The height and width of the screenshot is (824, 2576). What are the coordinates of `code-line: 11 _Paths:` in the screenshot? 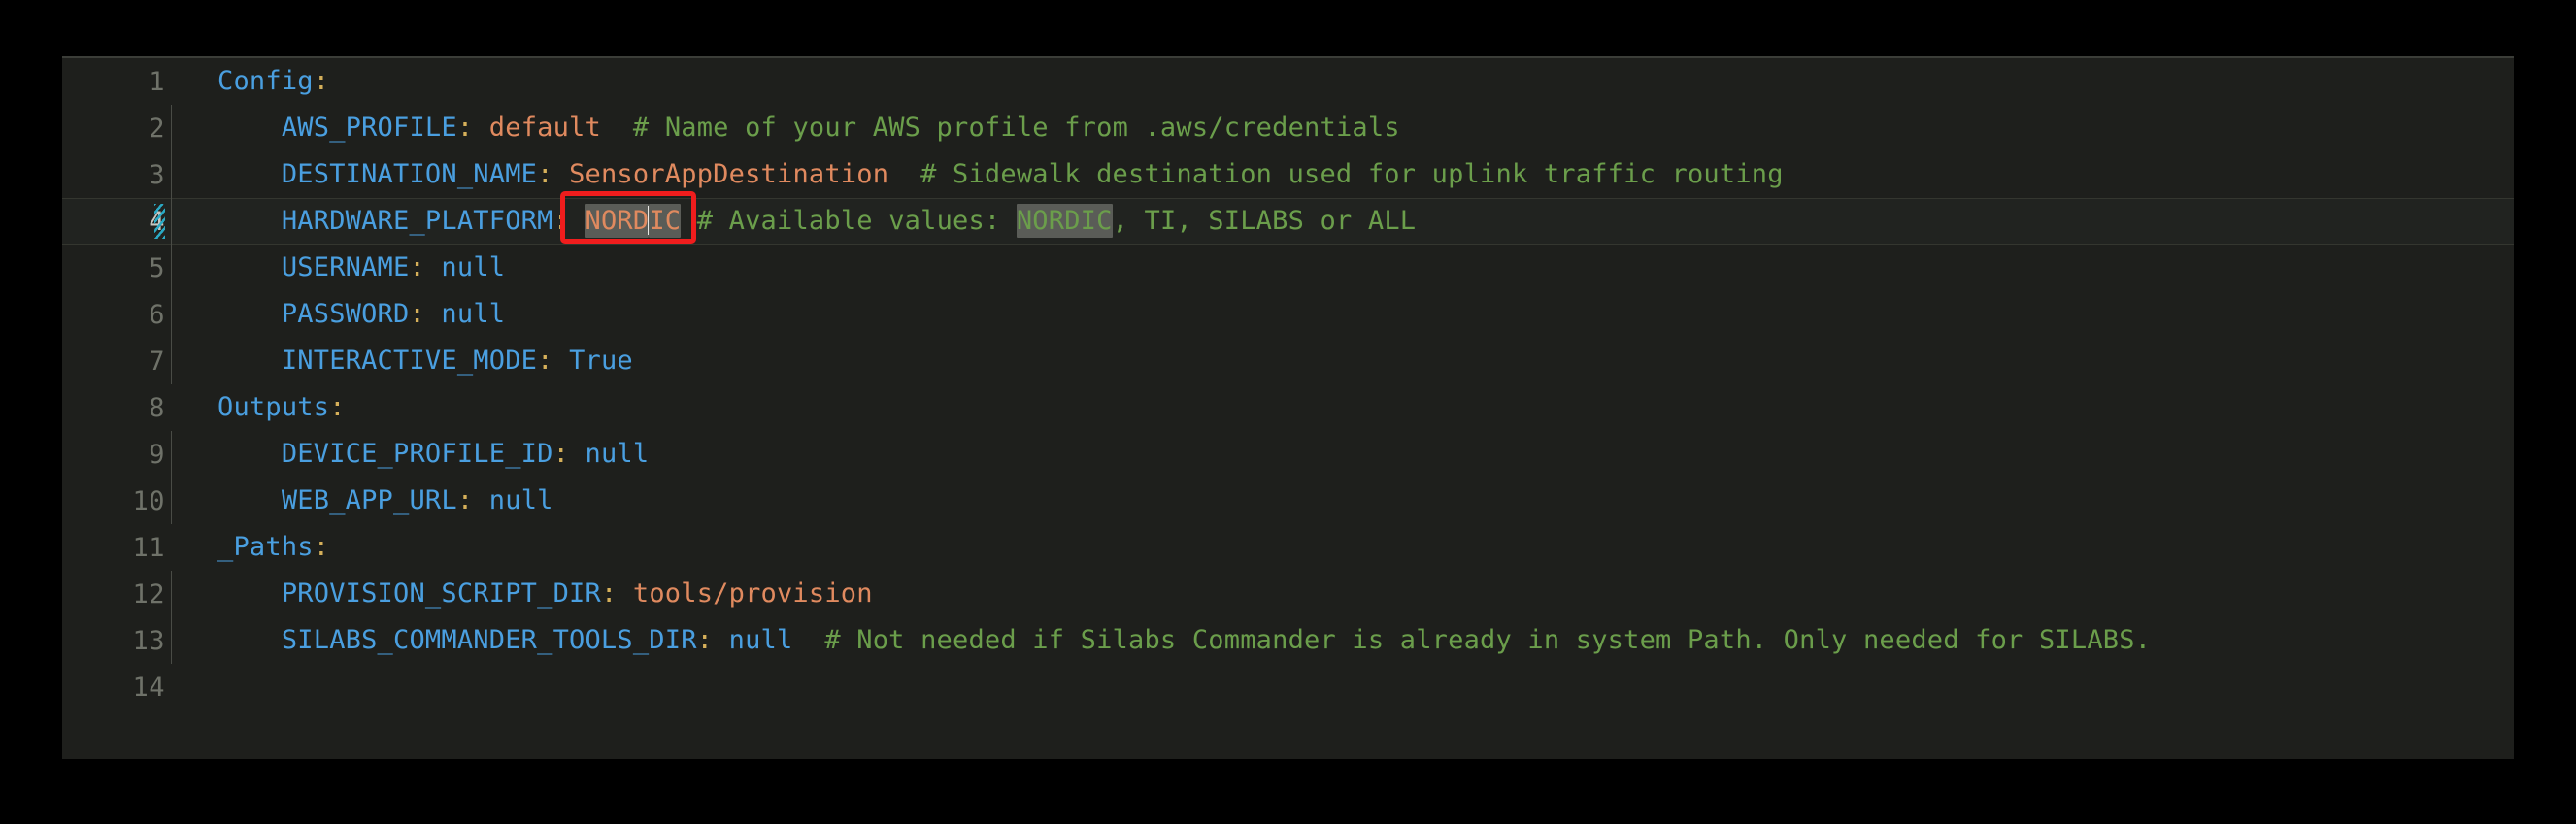 It's located at (1288, 547).